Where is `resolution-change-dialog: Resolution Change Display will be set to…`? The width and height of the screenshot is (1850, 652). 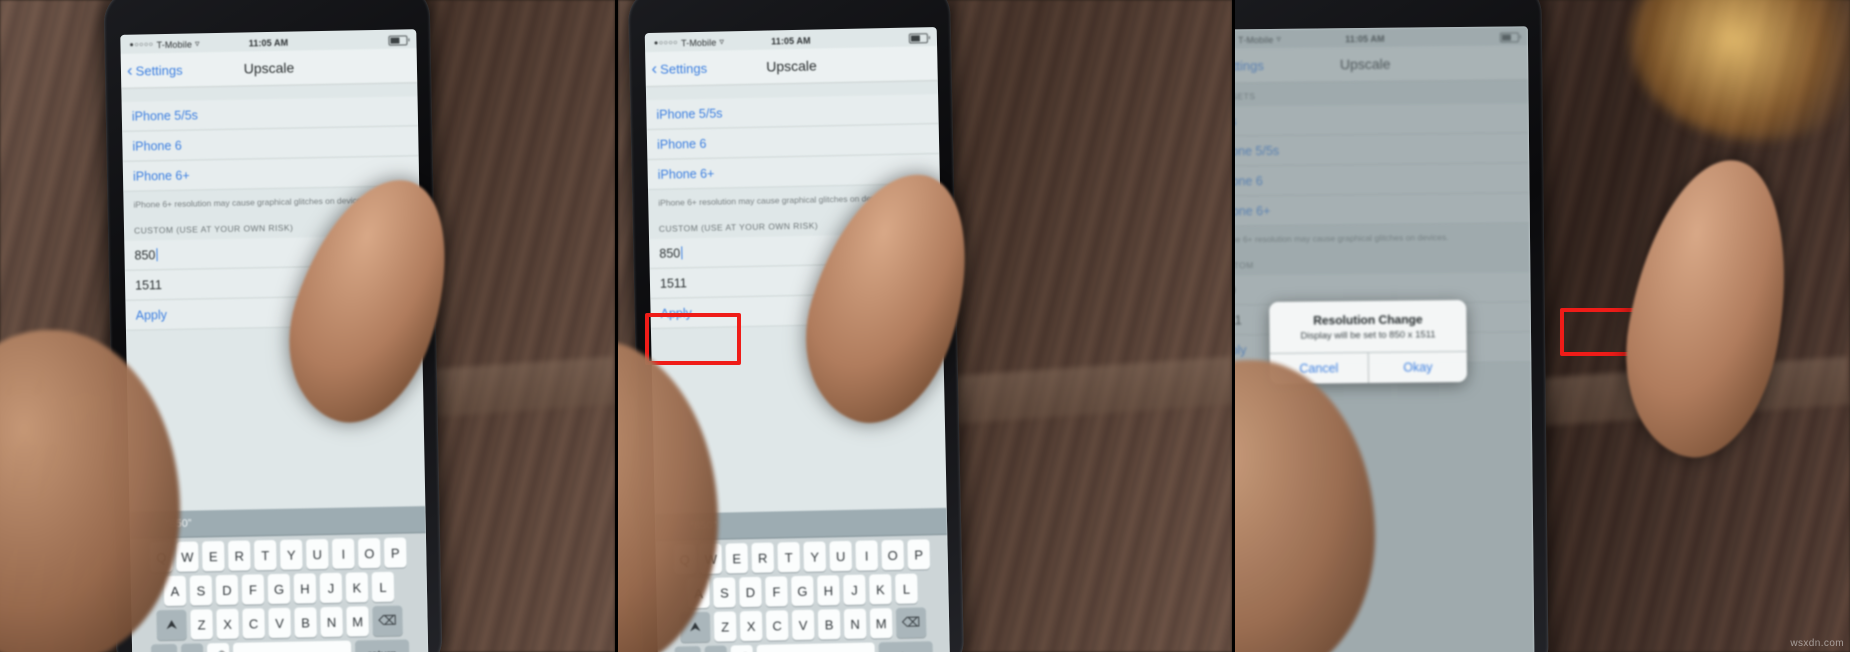
resolution-change-dialog: Resolution Change Display will be set to… is located at coordinates (1368, 341).